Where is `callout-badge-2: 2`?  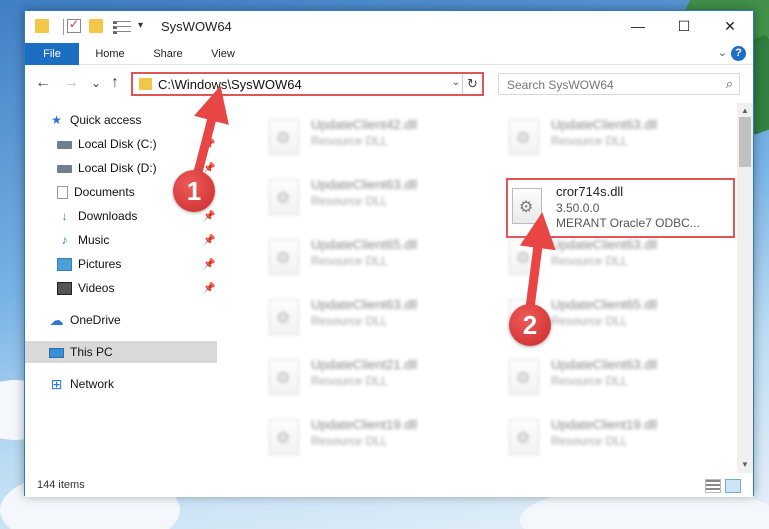 callout-badge-2: 2 is located at coordinates (530, 325).